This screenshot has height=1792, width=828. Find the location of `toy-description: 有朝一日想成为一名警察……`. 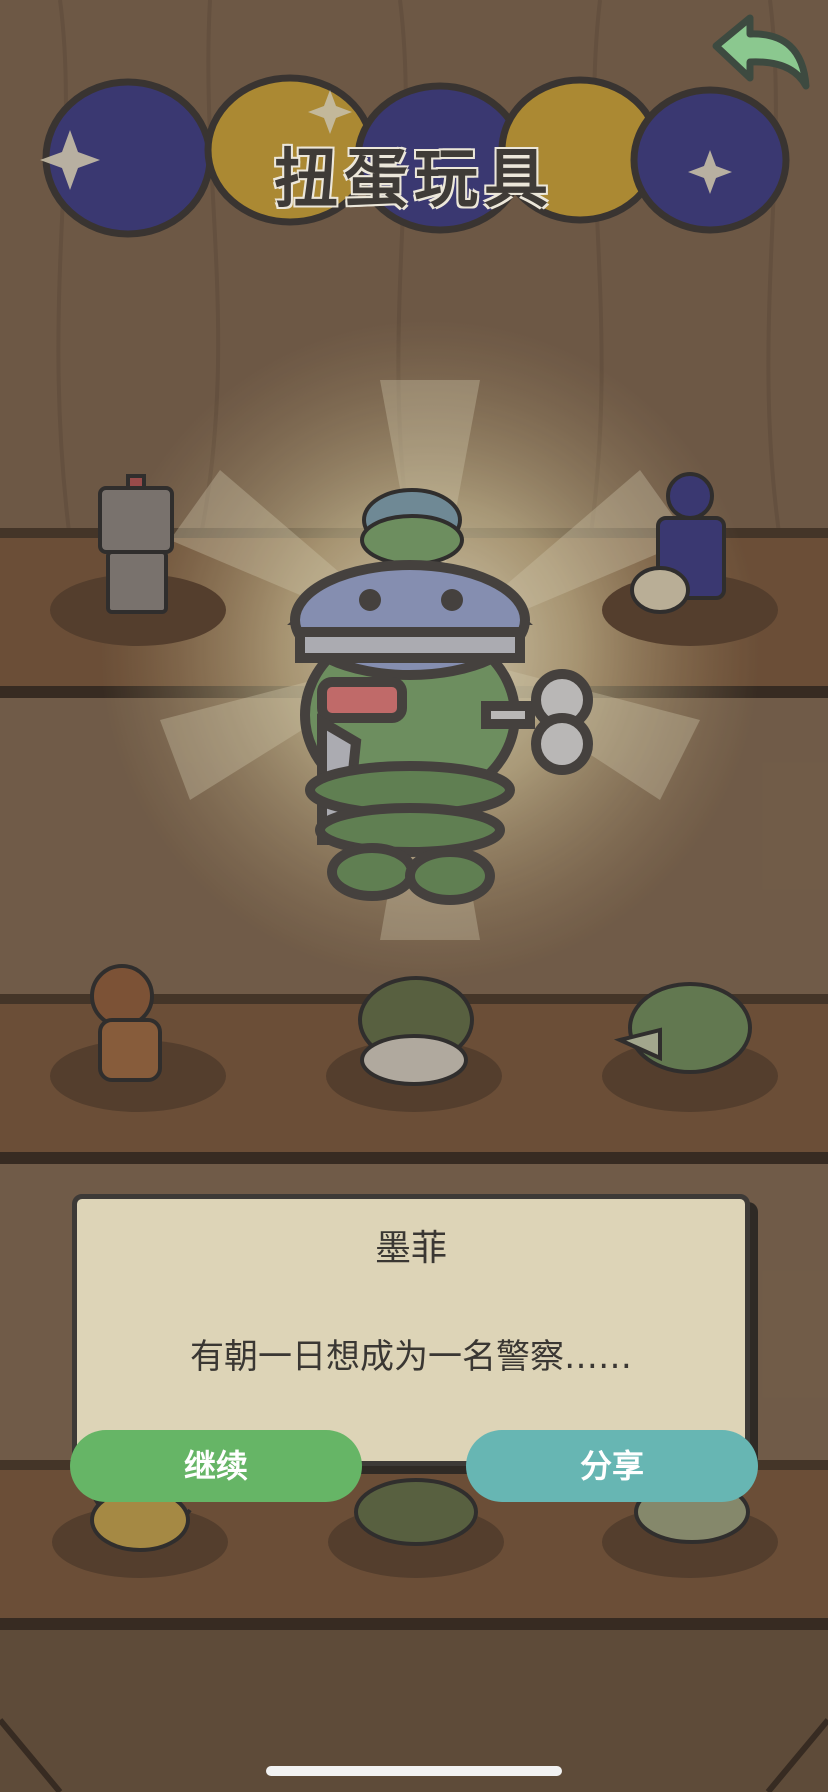

toy-description: 有朝一日想成为一名警察…… is located at coordinates (411, 1357).